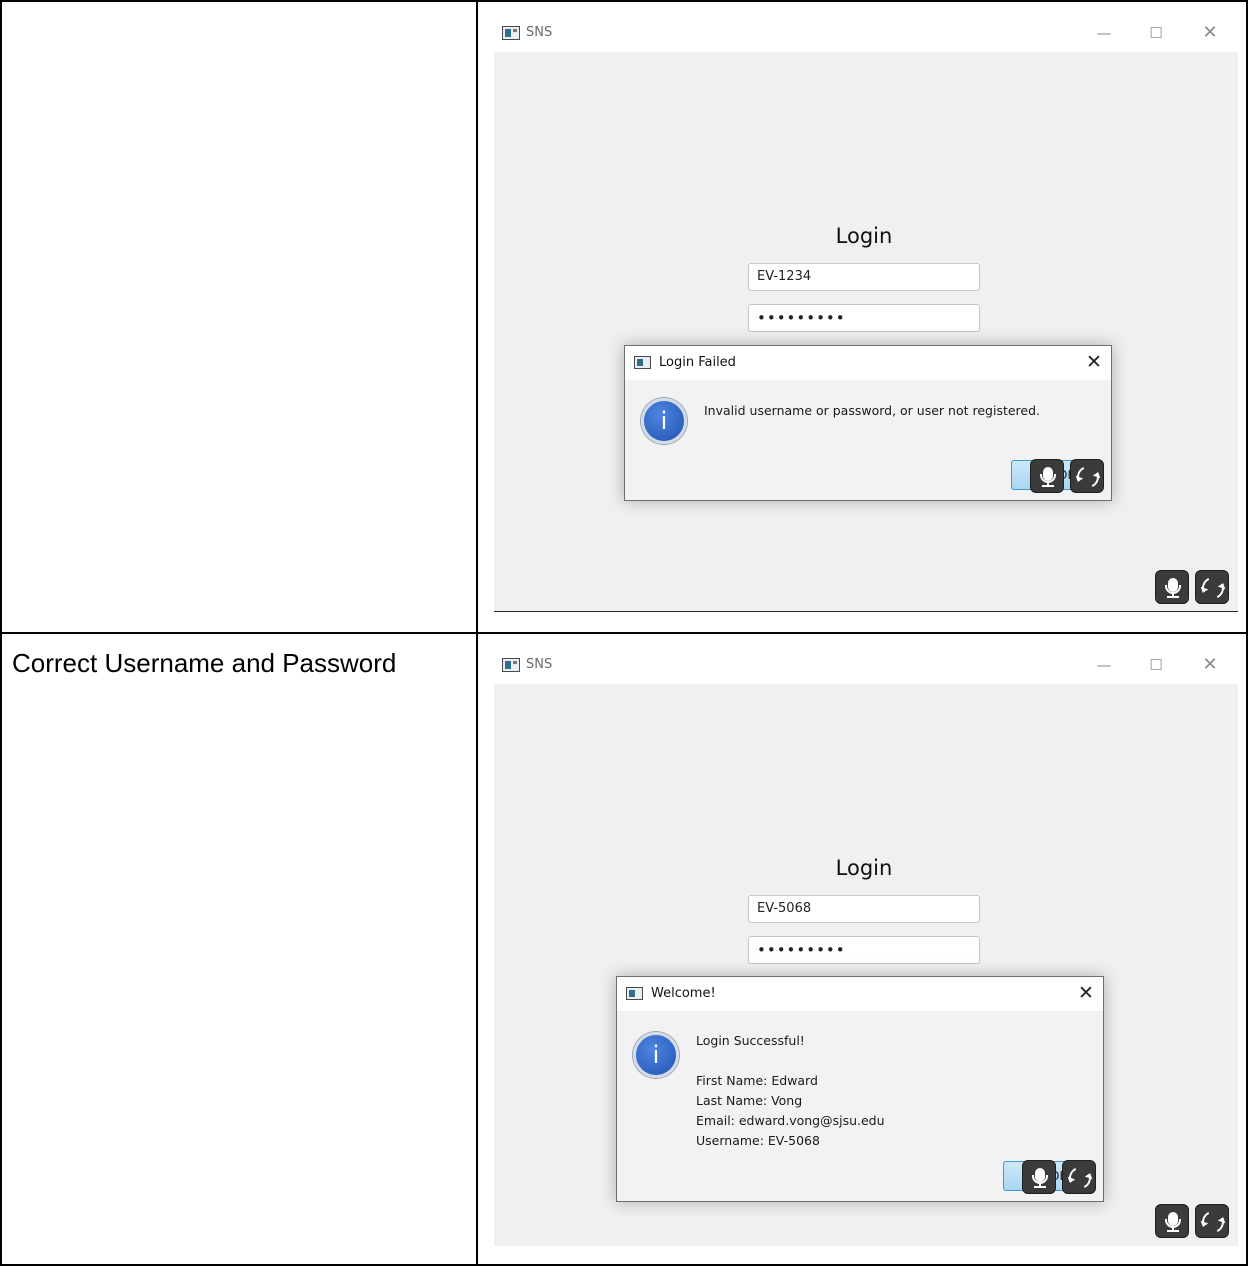 This screenshot has width=1248, height=1266. I want to click on table-row-divider, so click(624, 633).